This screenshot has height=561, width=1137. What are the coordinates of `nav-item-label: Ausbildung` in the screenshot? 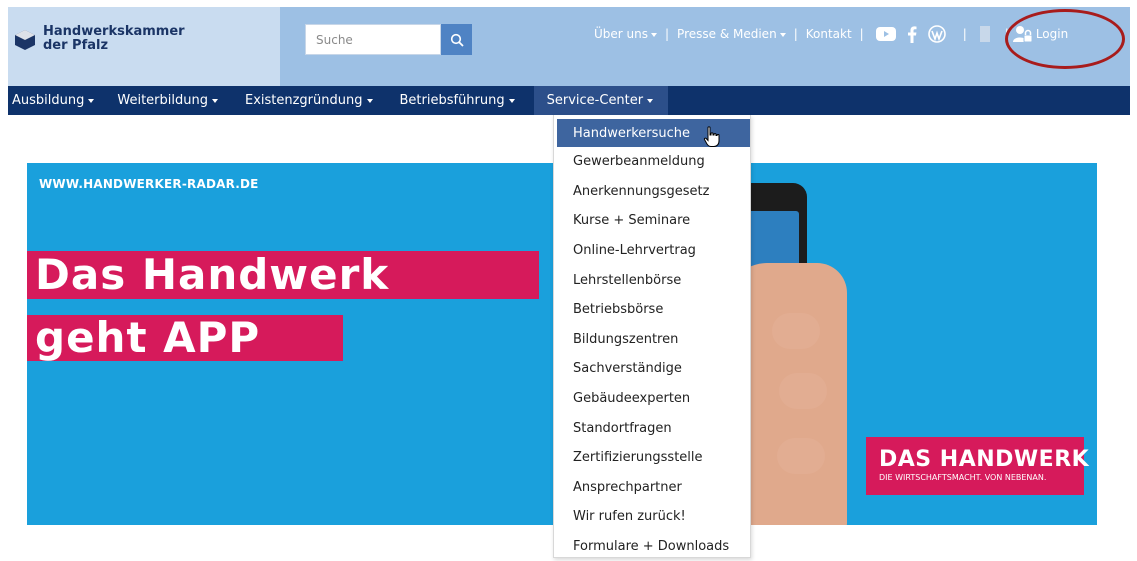 It's located at (48, 100).